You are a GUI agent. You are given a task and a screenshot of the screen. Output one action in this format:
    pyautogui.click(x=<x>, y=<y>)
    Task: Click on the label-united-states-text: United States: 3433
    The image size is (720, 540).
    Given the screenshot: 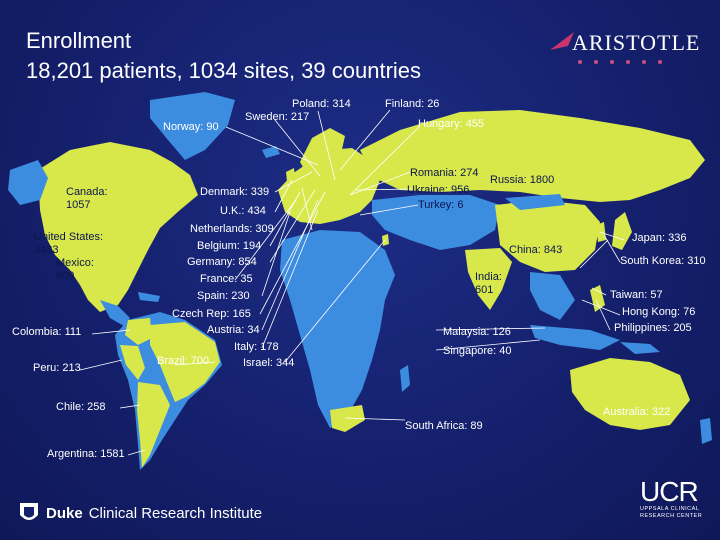 What is the action you would take?
    pyautogui.click(x=69, y=243)
    